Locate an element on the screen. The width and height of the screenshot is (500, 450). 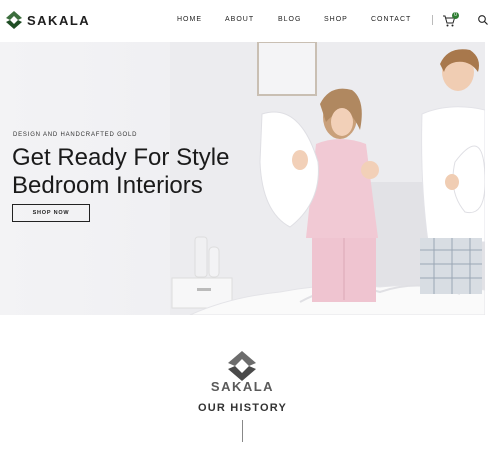
nav-item-shop: SHOP is located at coordinates (336, 19).